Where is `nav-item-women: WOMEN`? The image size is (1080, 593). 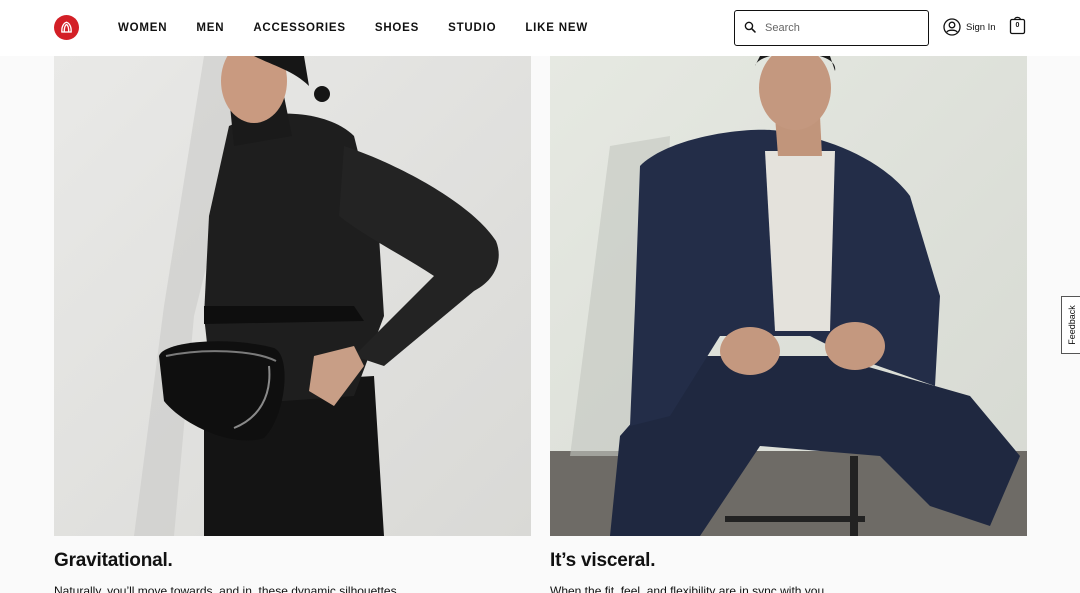 nav-item-women: WOMEN is located at coordinates (142, 28).